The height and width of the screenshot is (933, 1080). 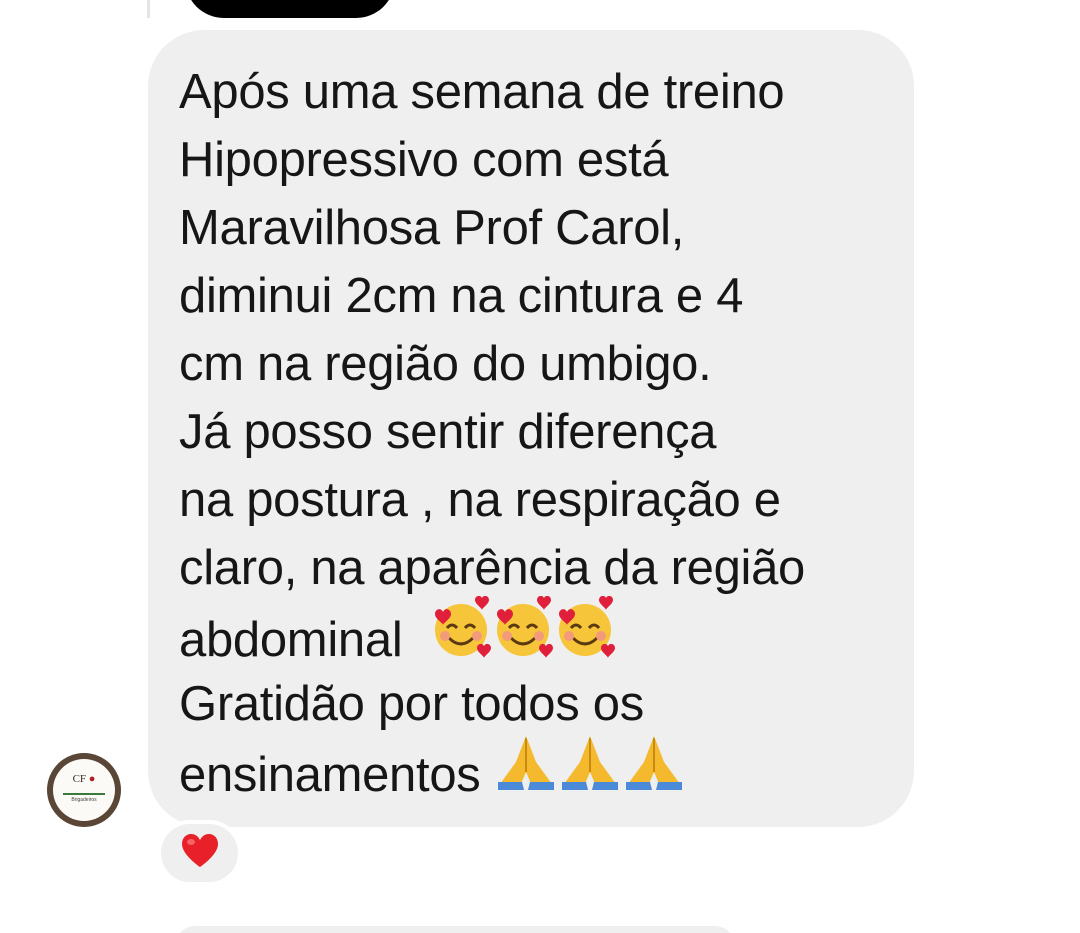 What do you see at coordinates (432, 228) in the screenshot?
I see `message-line: Maravilhosa Prof Carol,` at bounding box center [432, 228].